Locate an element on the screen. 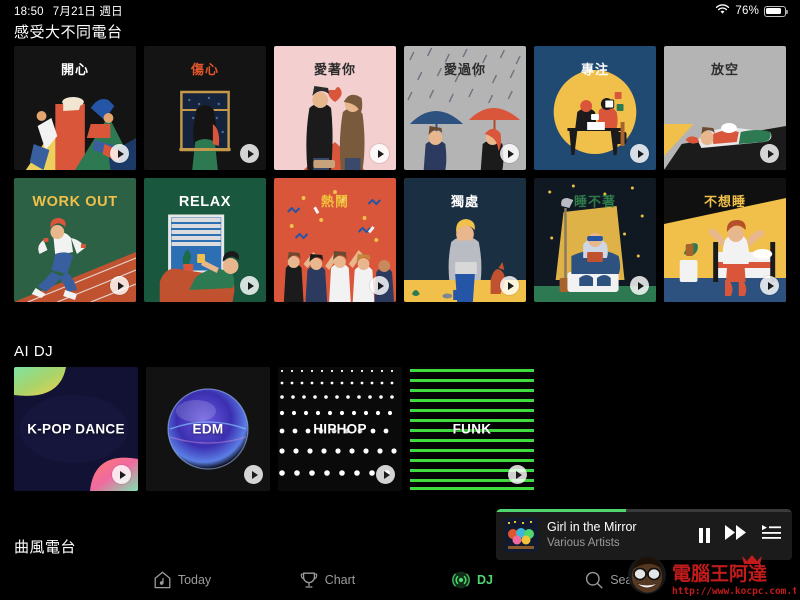 This screenshot has width=800, height=600. mood-card-cant-sleep: 睡不著 is located at coordinates (595, 240).